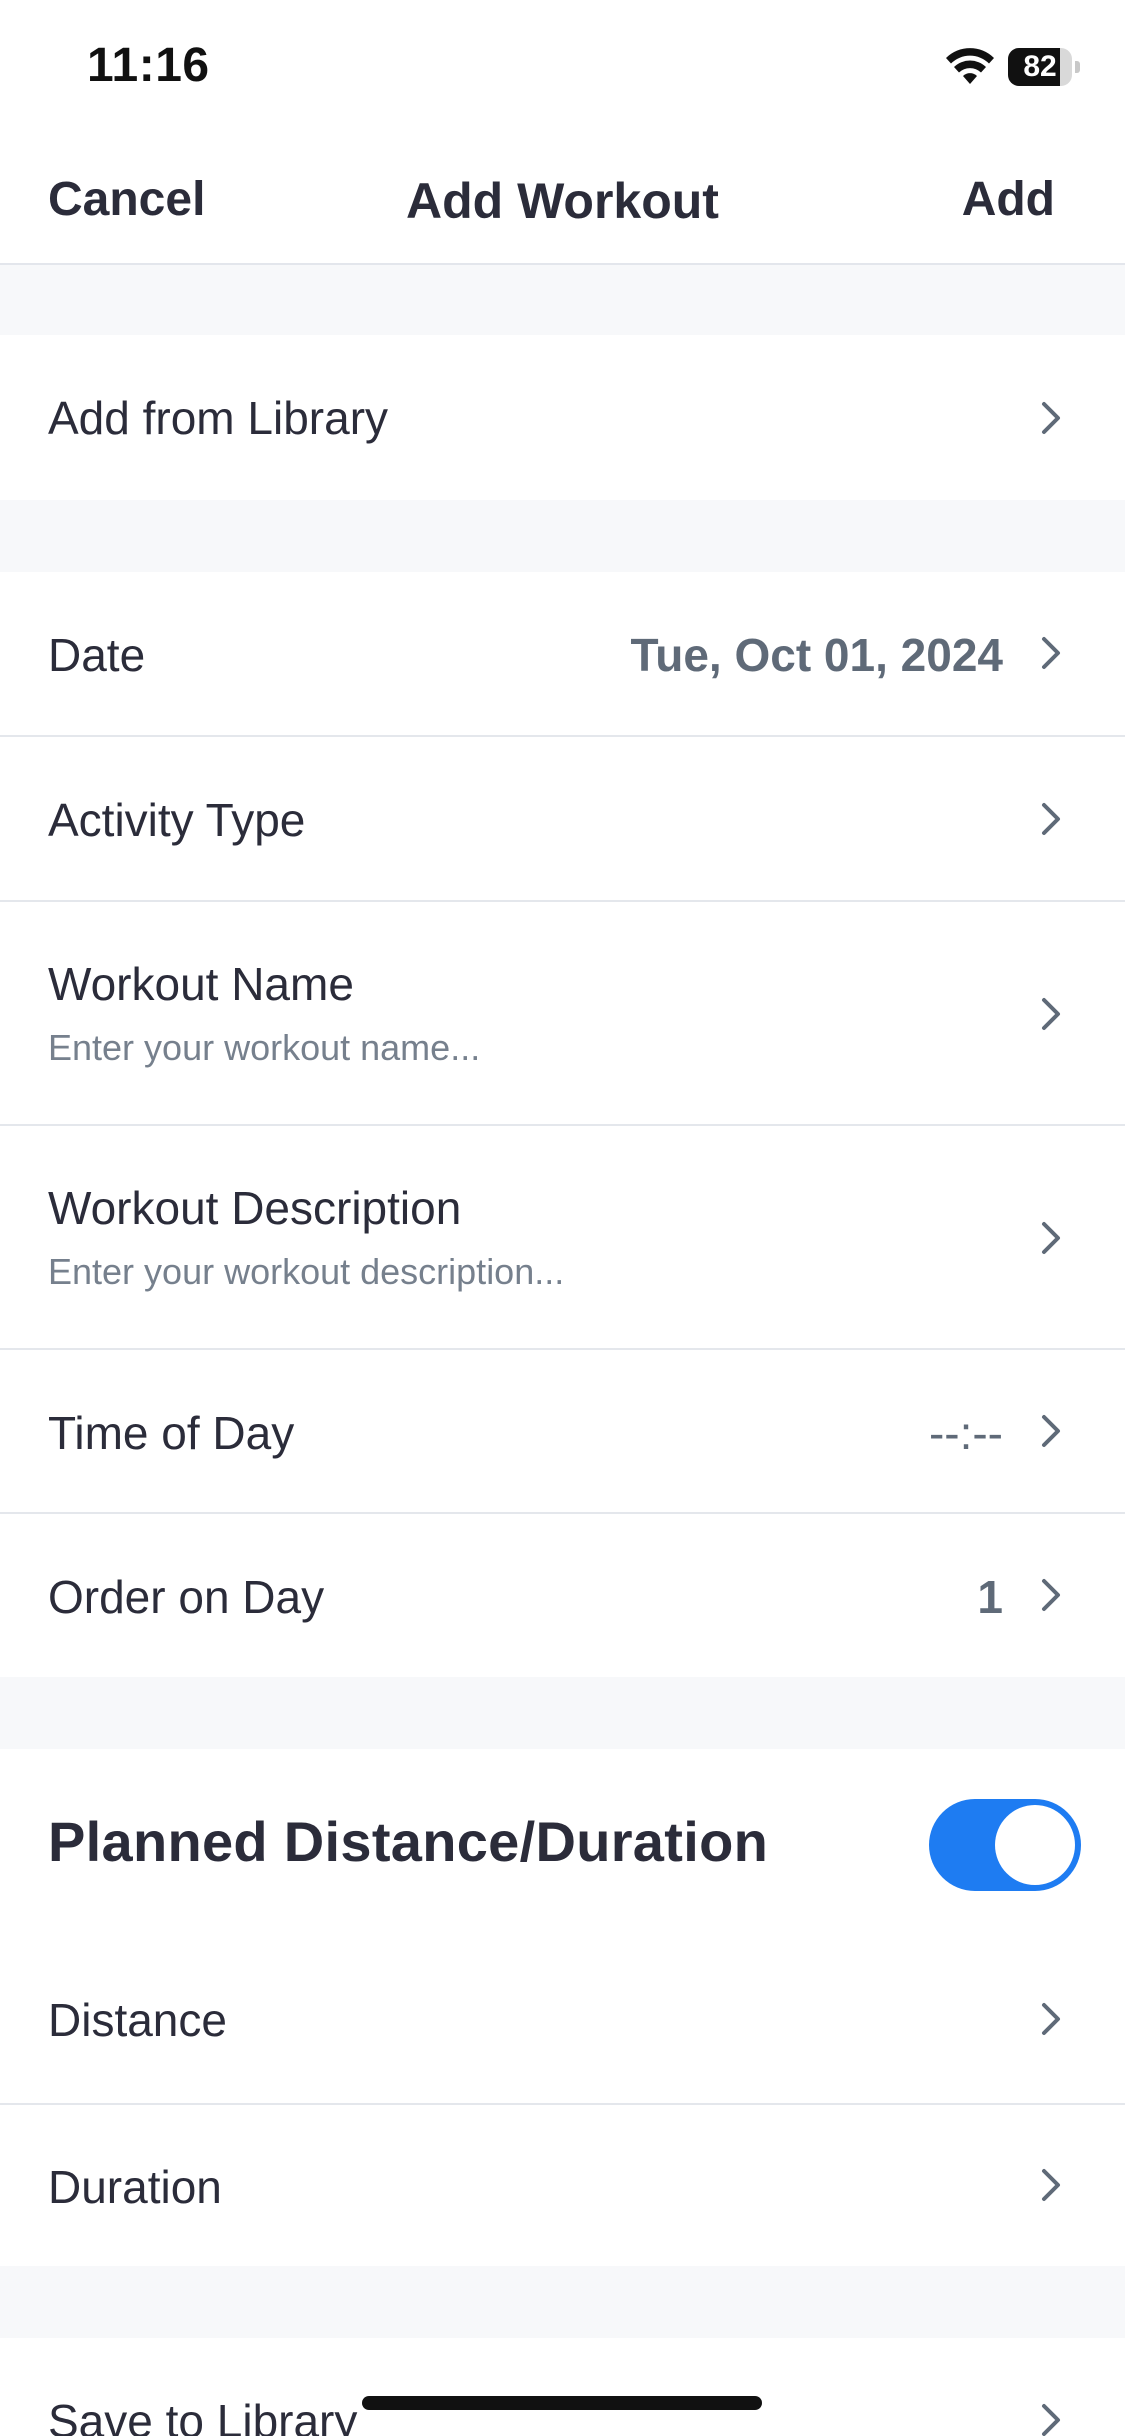 This screenshot has width=1125, height=2436. What do you see at coordinates (562, 2387) in the screenshot?
I see `save-to-library-row: Save to Library` at bounding box center [562, 2387].